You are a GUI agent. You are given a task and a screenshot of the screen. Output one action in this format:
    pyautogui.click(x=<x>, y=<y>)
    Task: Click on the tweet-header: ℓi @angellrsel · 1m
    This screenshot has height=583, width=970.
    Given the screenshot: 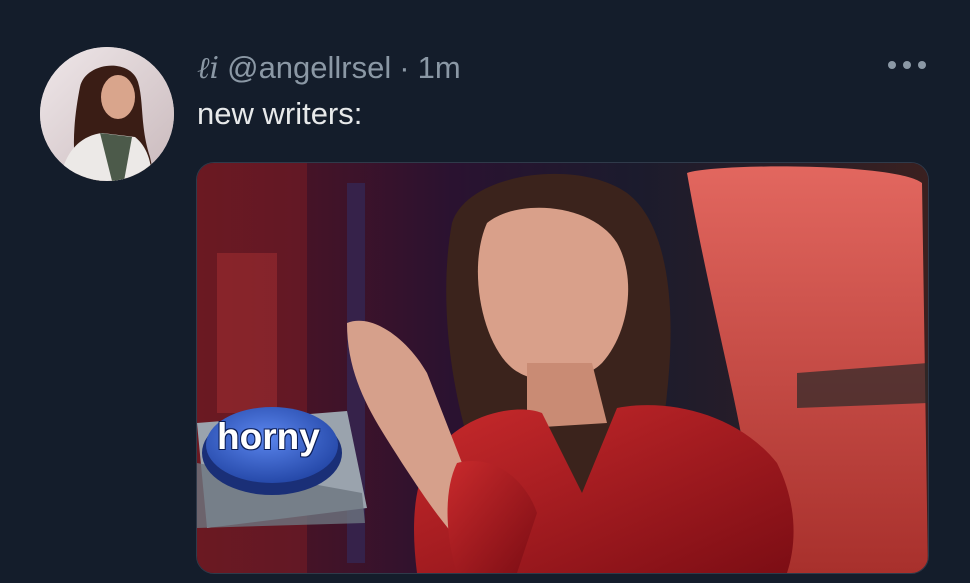 What is the action you would take?
    pyautogui.click(x=329, y=68)
    